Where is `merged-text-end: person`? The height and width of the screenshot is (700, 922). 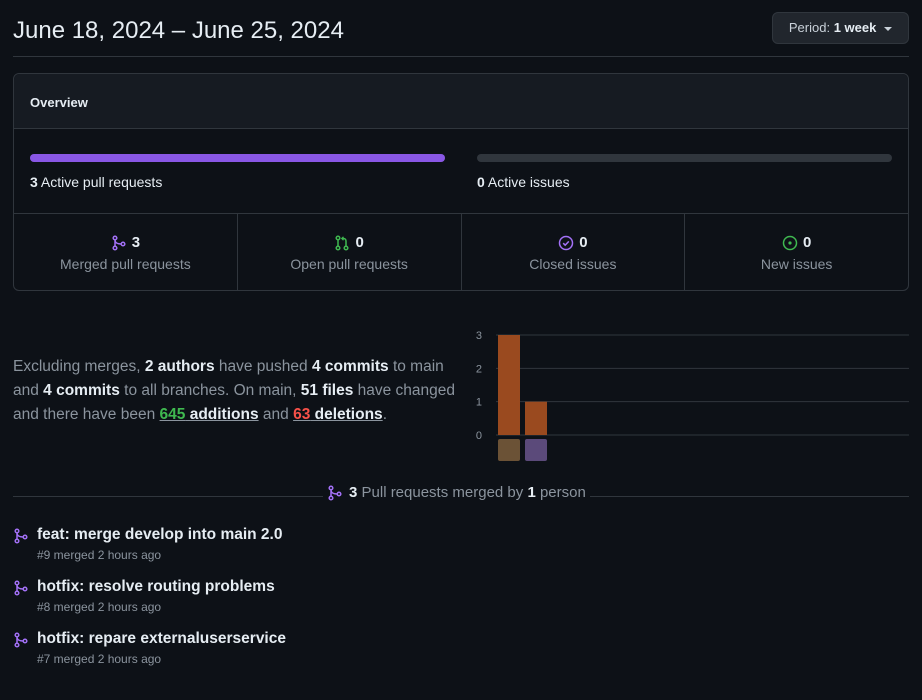
merged-text-end: person is located at coordinates (560, 492).